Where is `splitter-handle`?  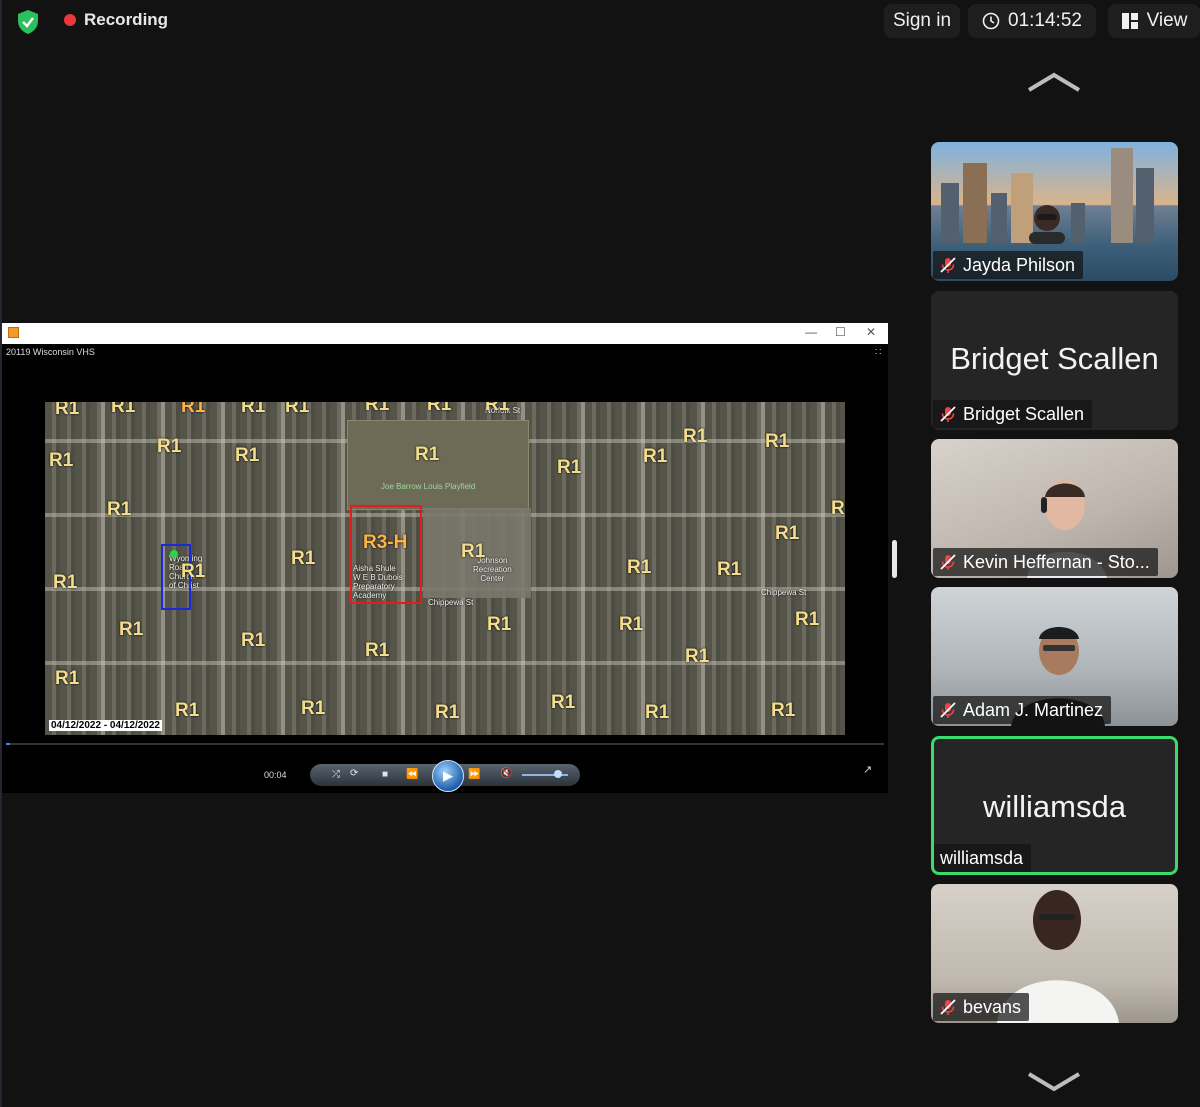
splitter-handle is located at coordinates (894, 559).